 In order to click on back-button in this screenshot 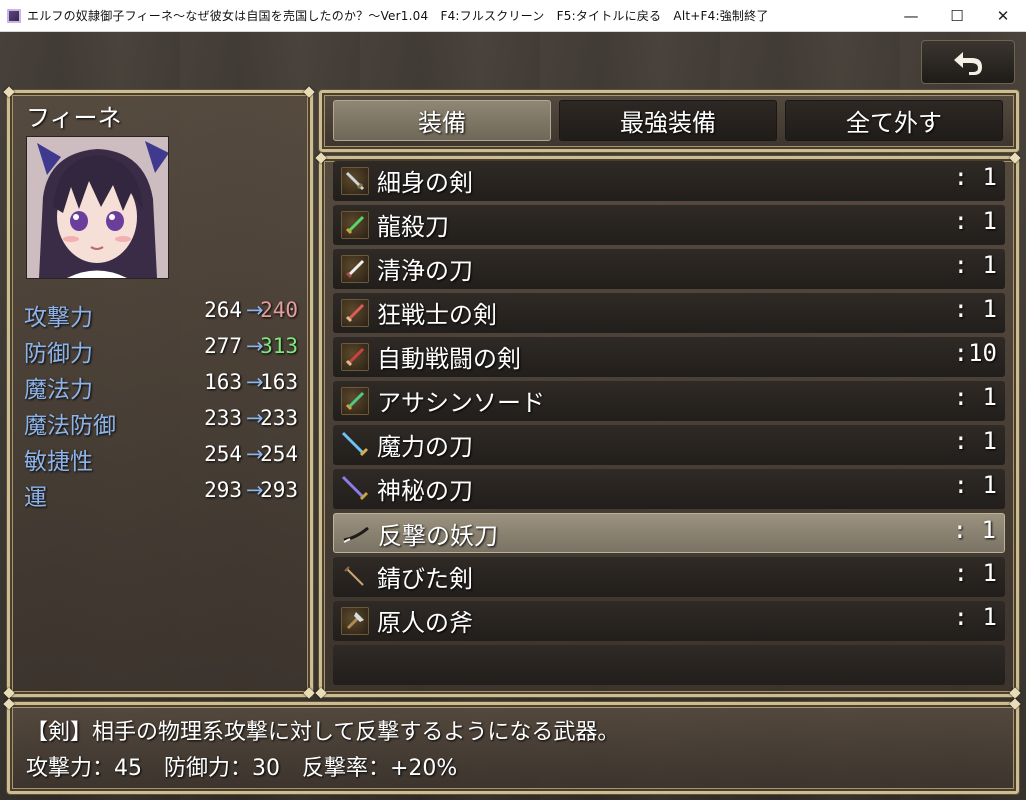, I will do `click(968, 62)`.